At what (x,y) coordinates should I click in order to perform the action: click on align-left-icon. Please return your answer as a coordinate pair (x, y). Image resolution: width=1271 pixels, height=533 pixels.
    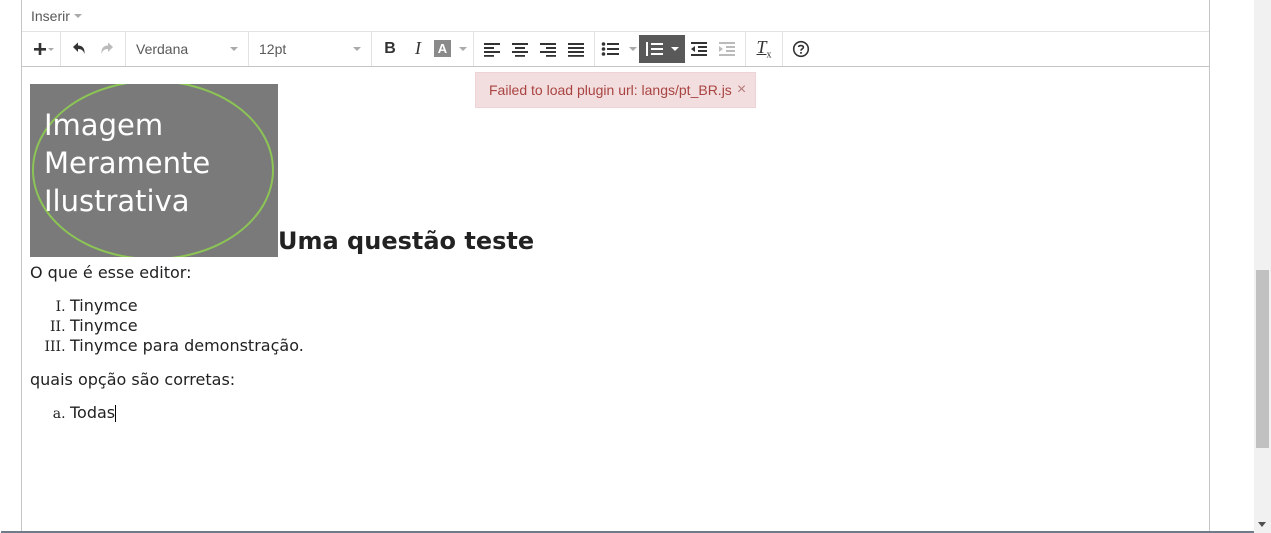
    Looking at the image, I should click on (492, 49).